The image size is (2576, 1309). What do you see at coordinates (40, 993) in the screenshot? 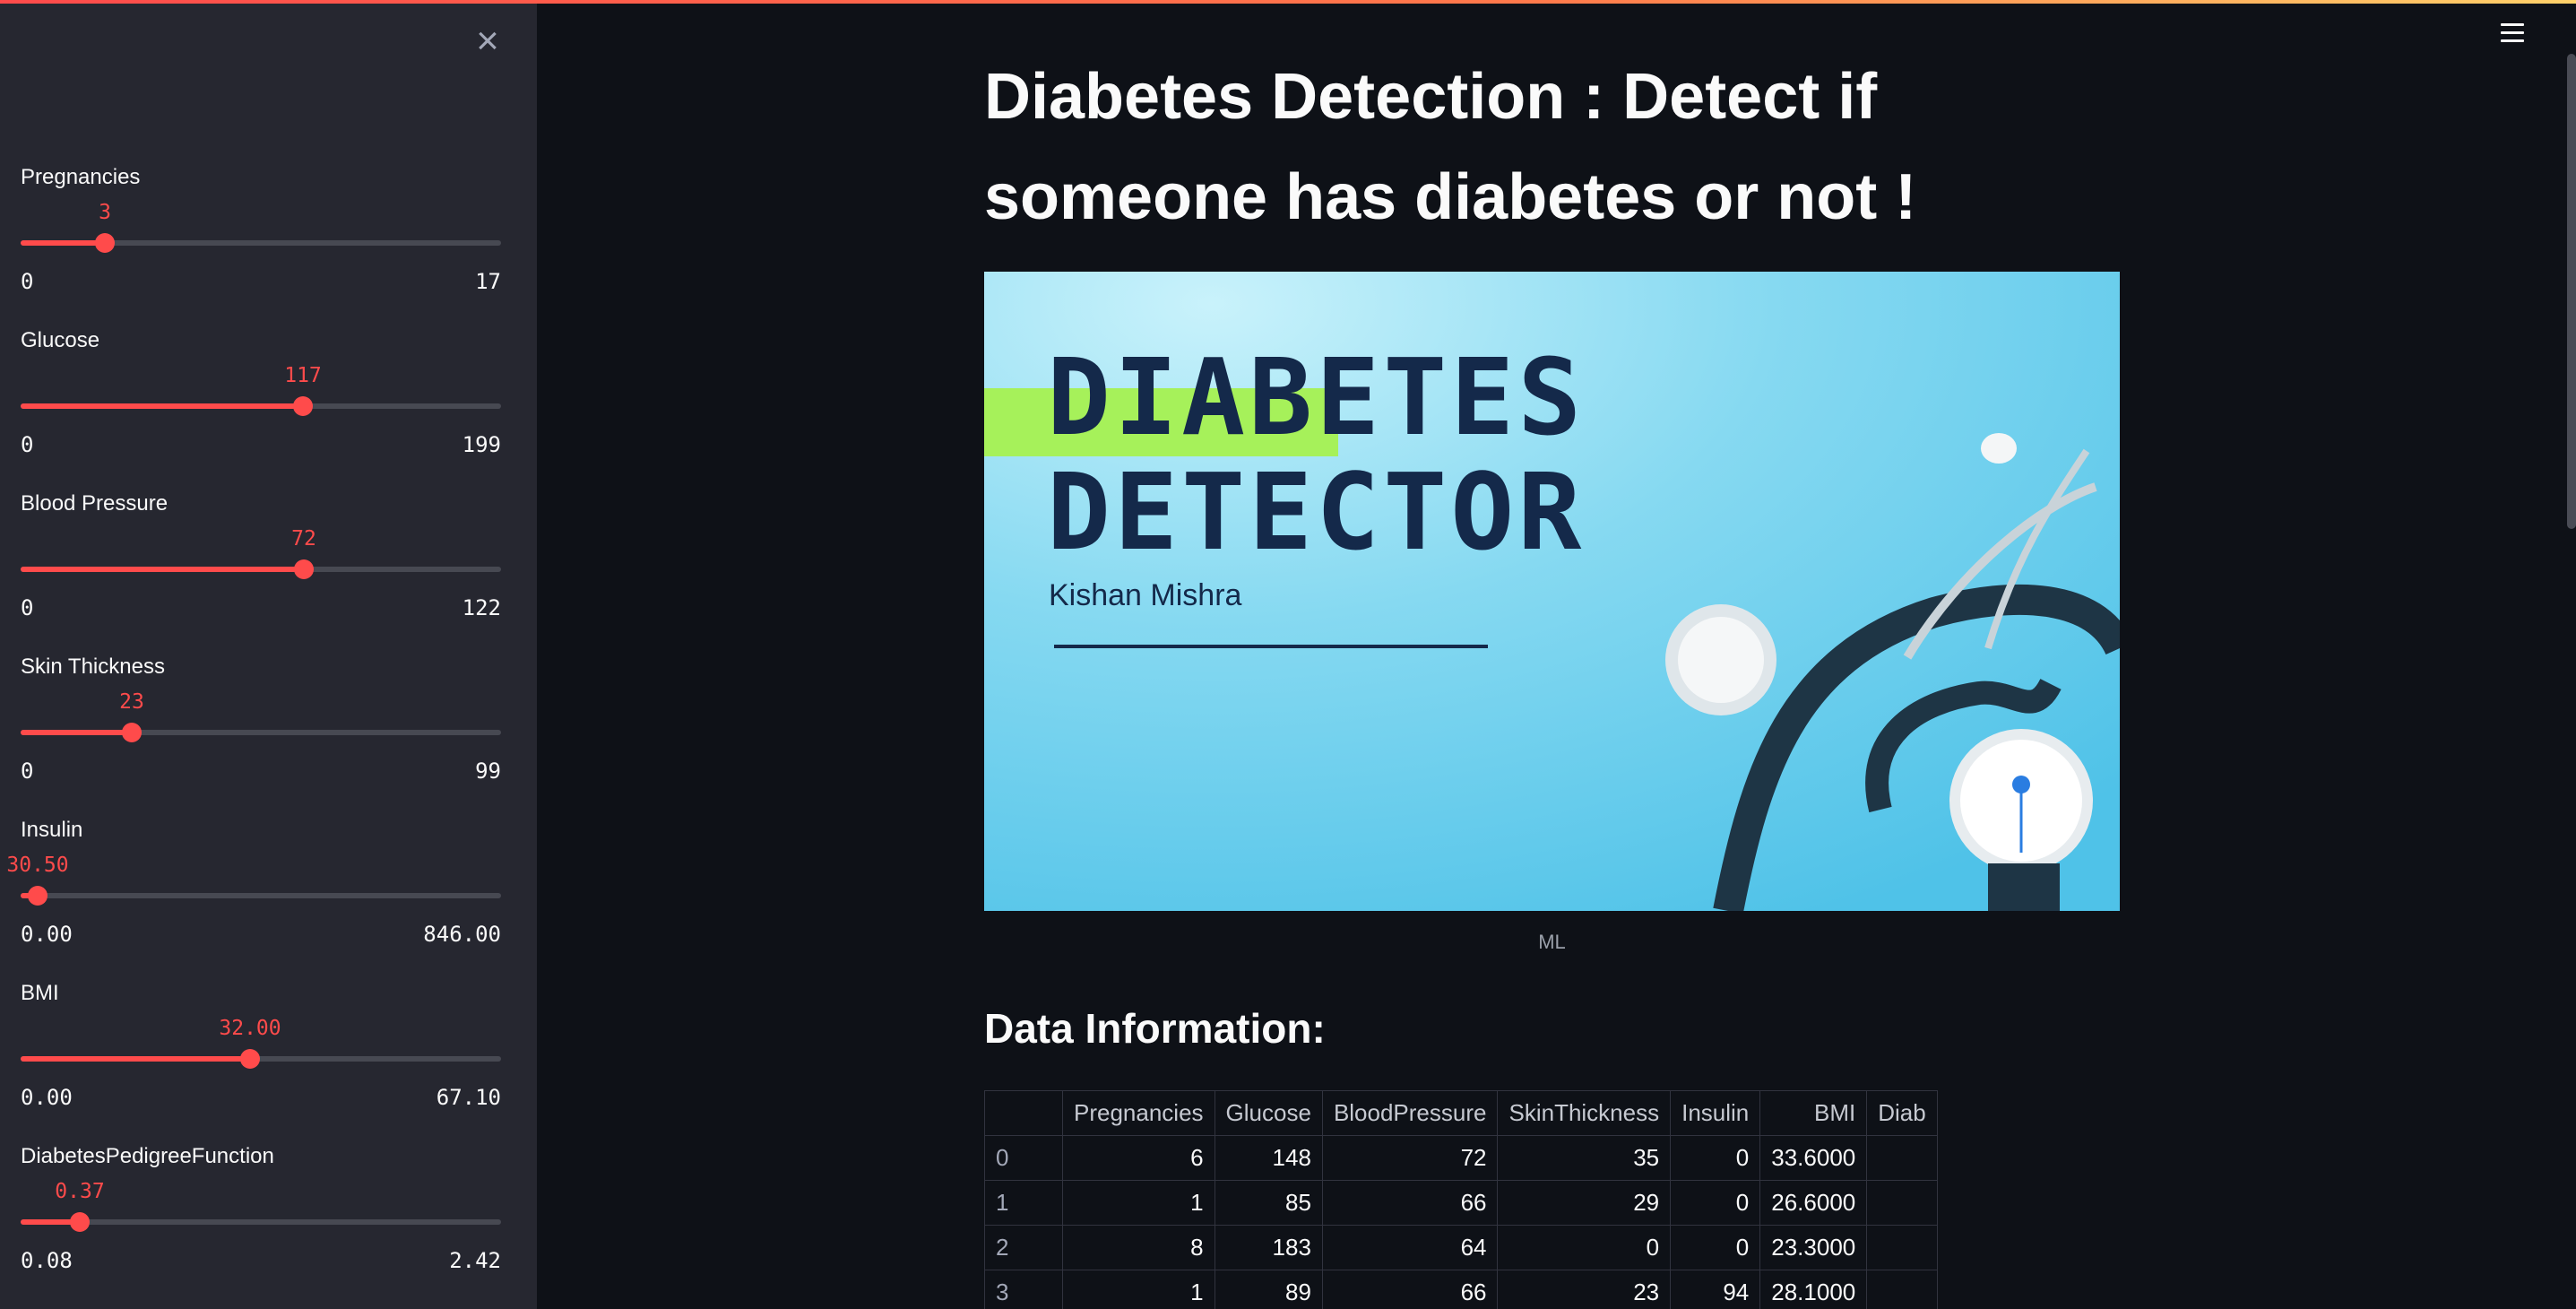
I see `slider-label: BMI` at bounding box center [40, 993].